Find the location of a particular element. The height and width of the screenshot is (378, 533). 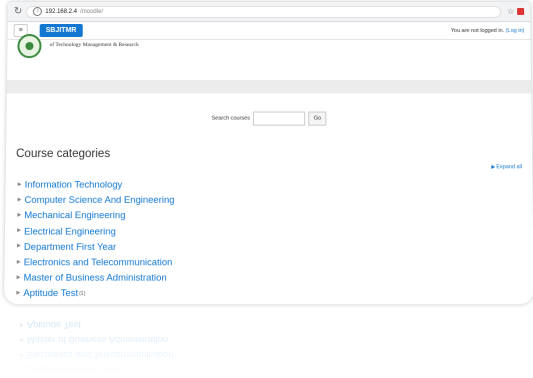

list-item: ▶ Electrical Engineering is located at coordinates (96, 231).